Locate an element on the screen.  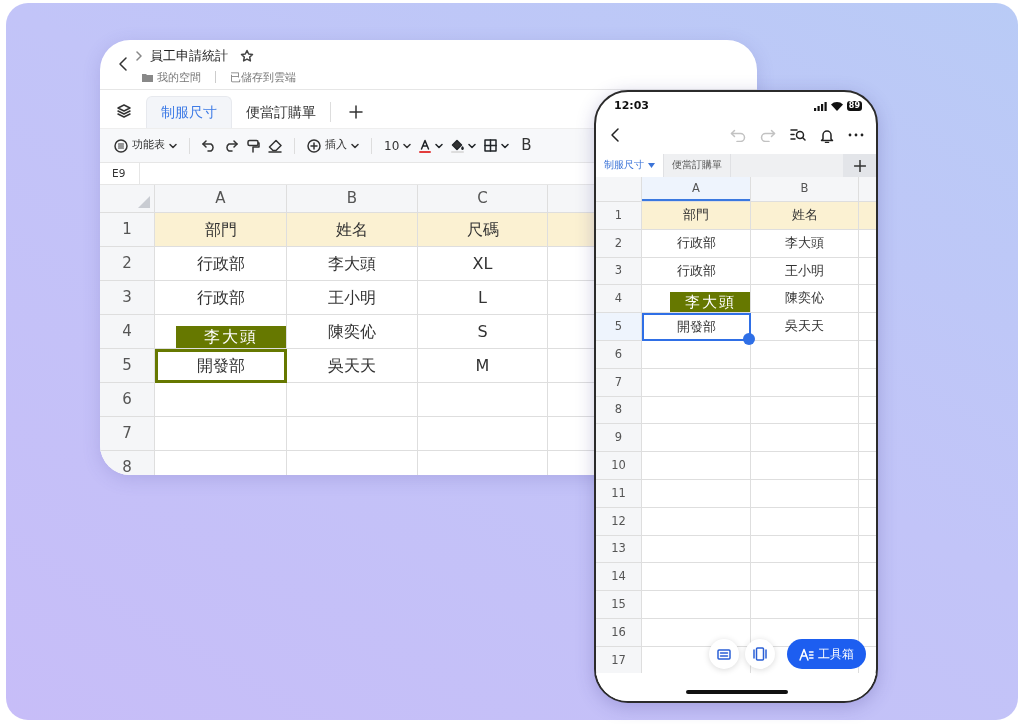
table-cell: S is located at coordinates (483, 332).